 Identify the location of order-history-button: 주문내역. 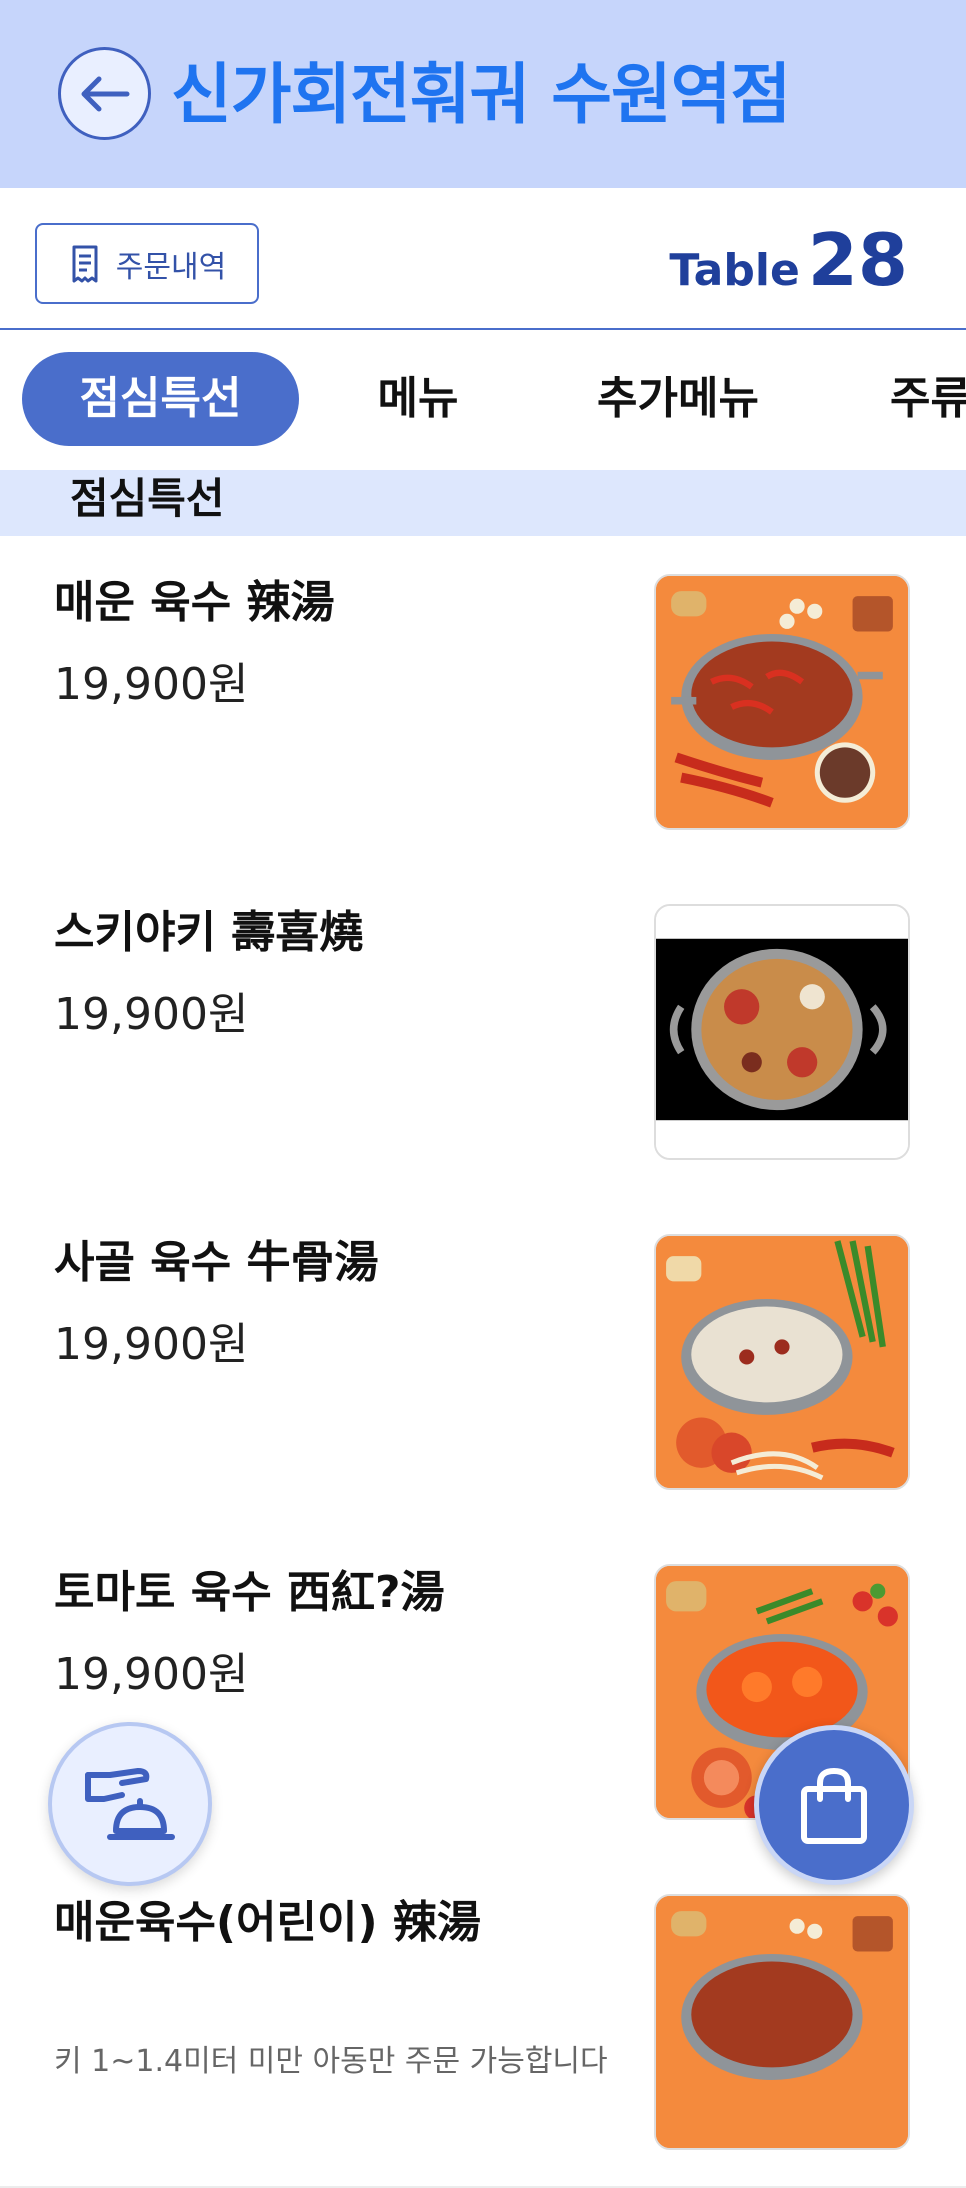
(147, 263).